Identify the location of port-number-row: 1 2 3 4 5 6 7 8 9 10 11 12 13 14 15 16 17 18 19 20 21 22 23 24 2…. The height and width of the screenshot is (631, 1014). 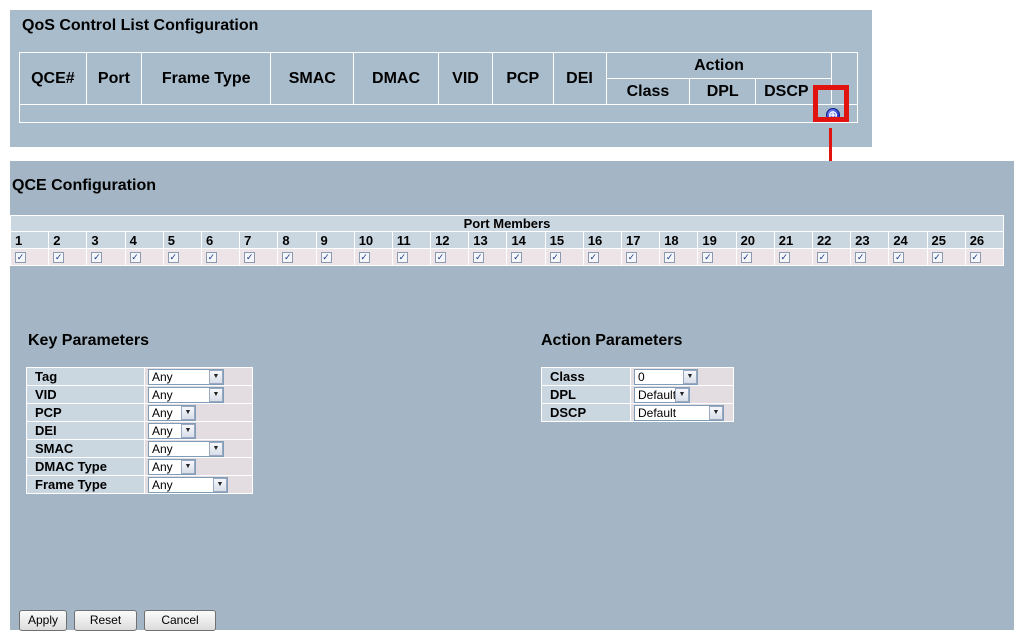
(507, 240).